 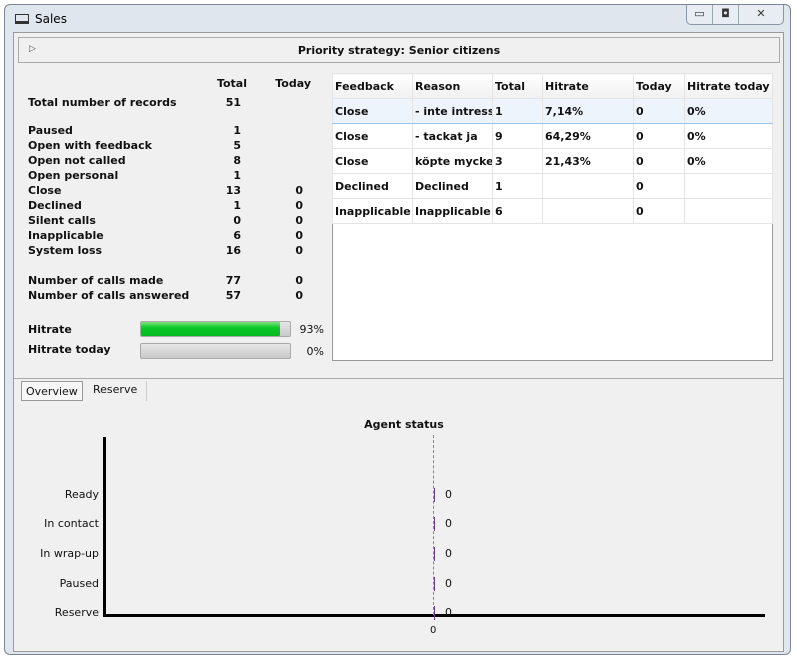 What do you see at coordinates (452, 86) in the screenshot?
I see `column-header: Reason` at bounding box center [452, 86].